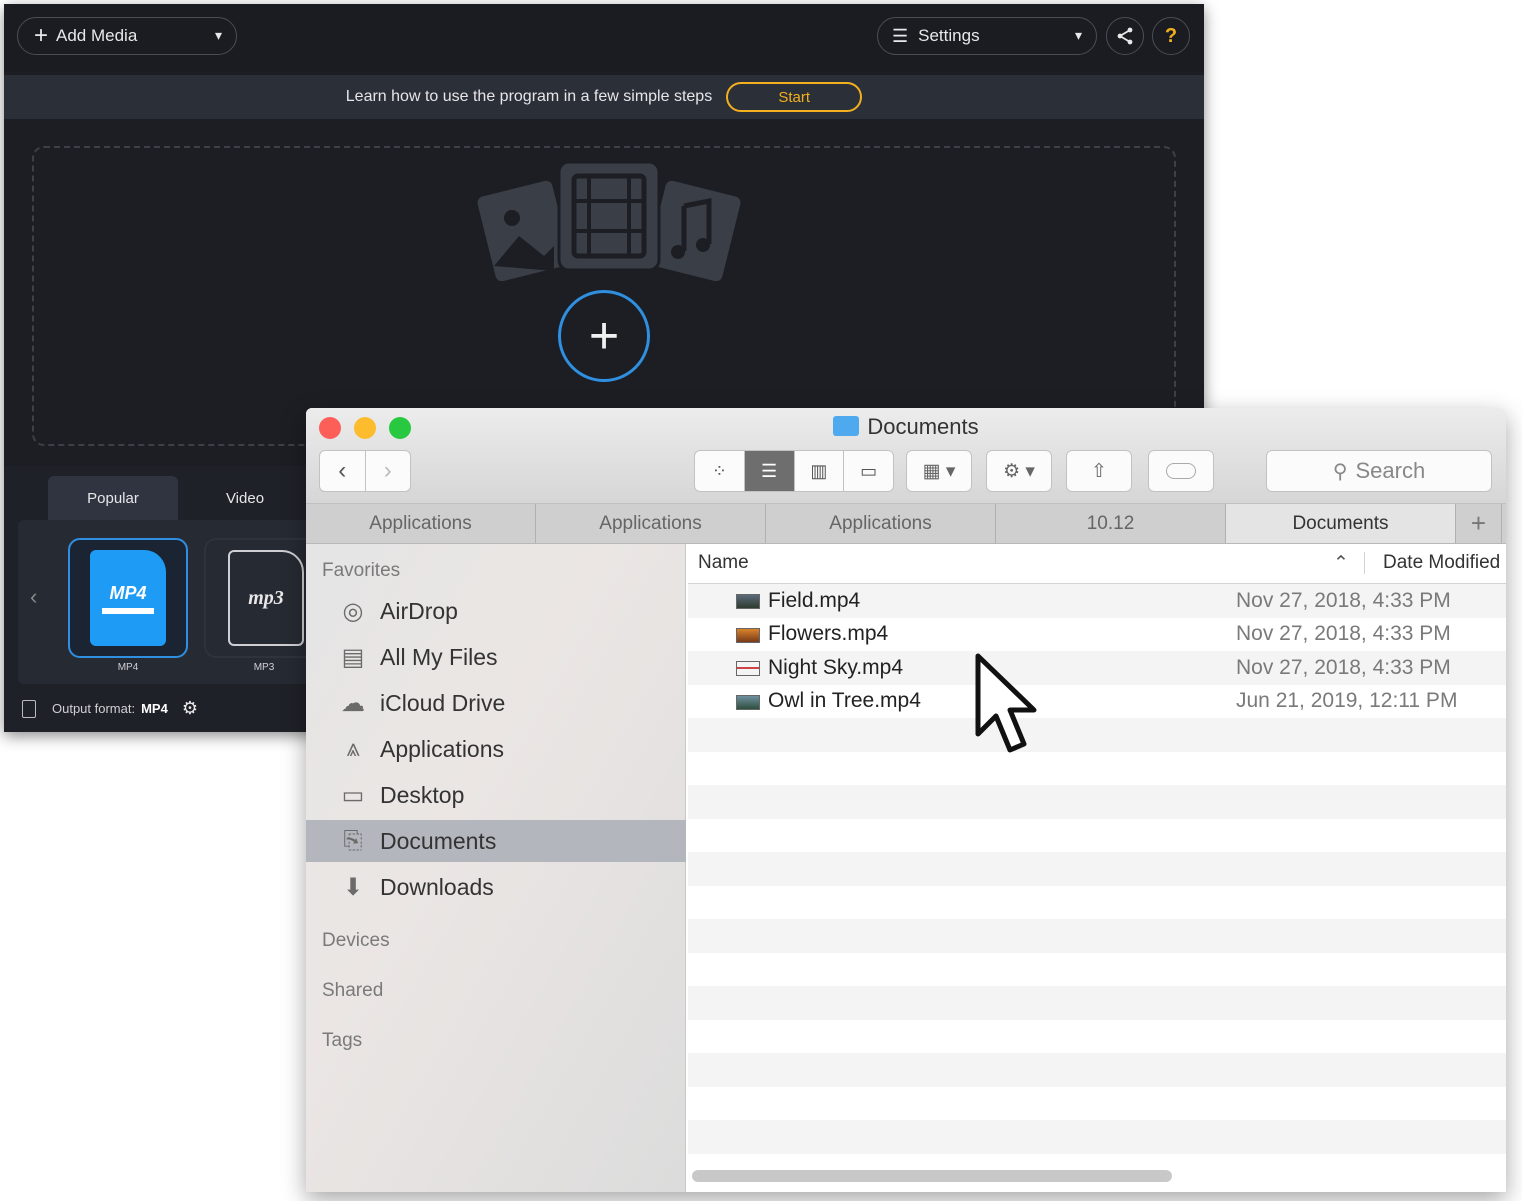  Describe the element at coordinates (1171, 36) in the screenshot. I see `help-button: ?` at that location.